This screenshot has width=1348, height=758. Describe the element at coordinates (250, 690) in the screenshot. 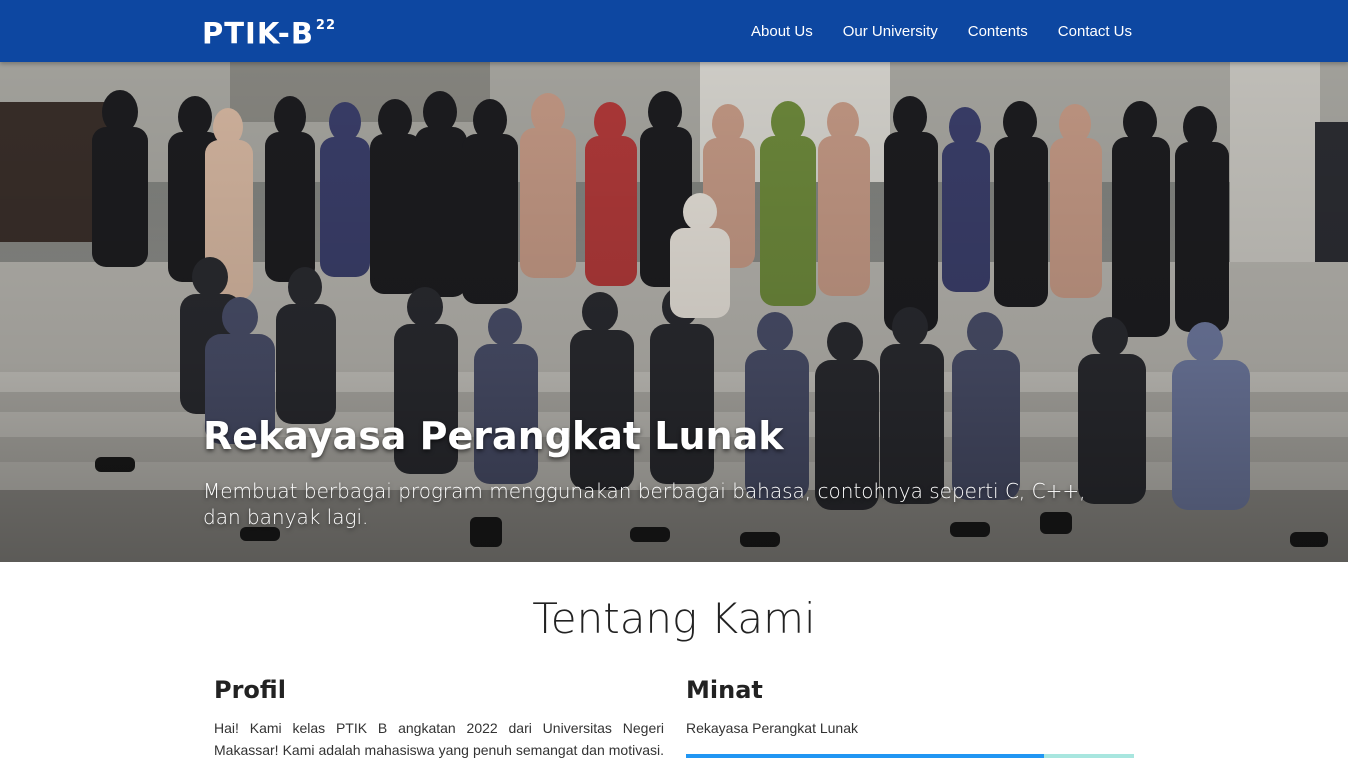

I see `profile-heading: Profil` at that location.